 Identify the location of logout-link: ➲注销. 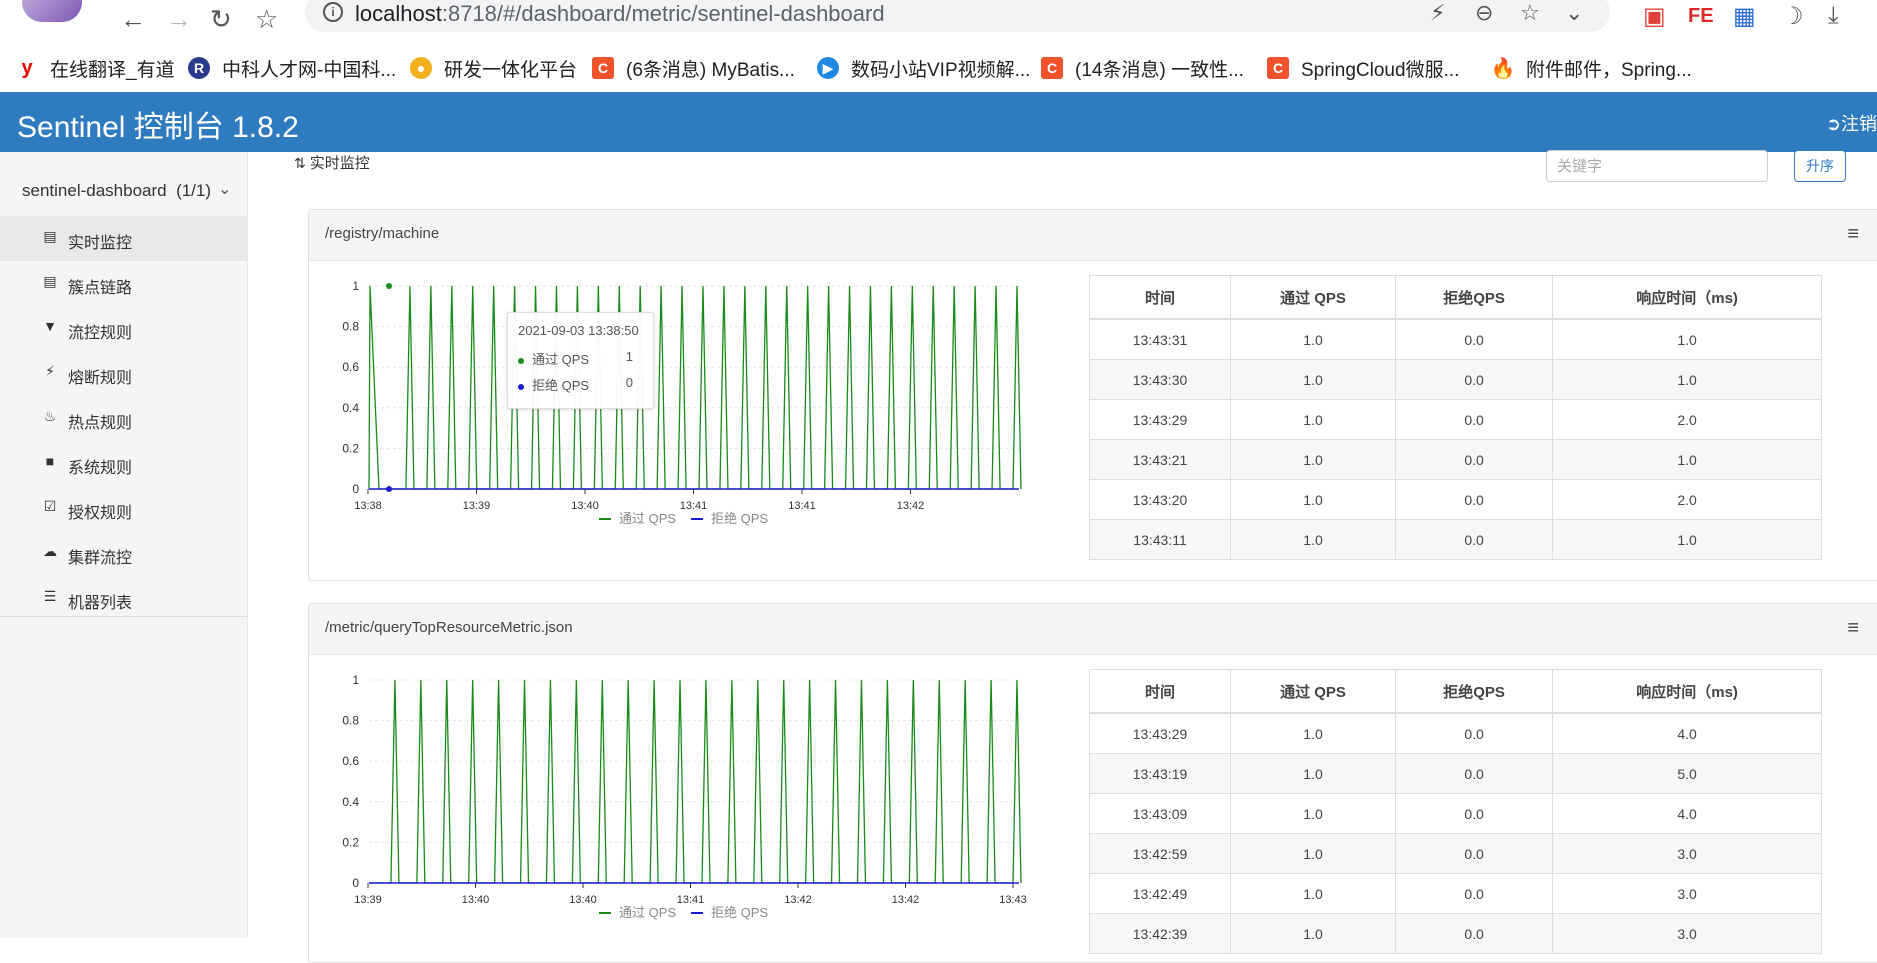
(1851, 123).